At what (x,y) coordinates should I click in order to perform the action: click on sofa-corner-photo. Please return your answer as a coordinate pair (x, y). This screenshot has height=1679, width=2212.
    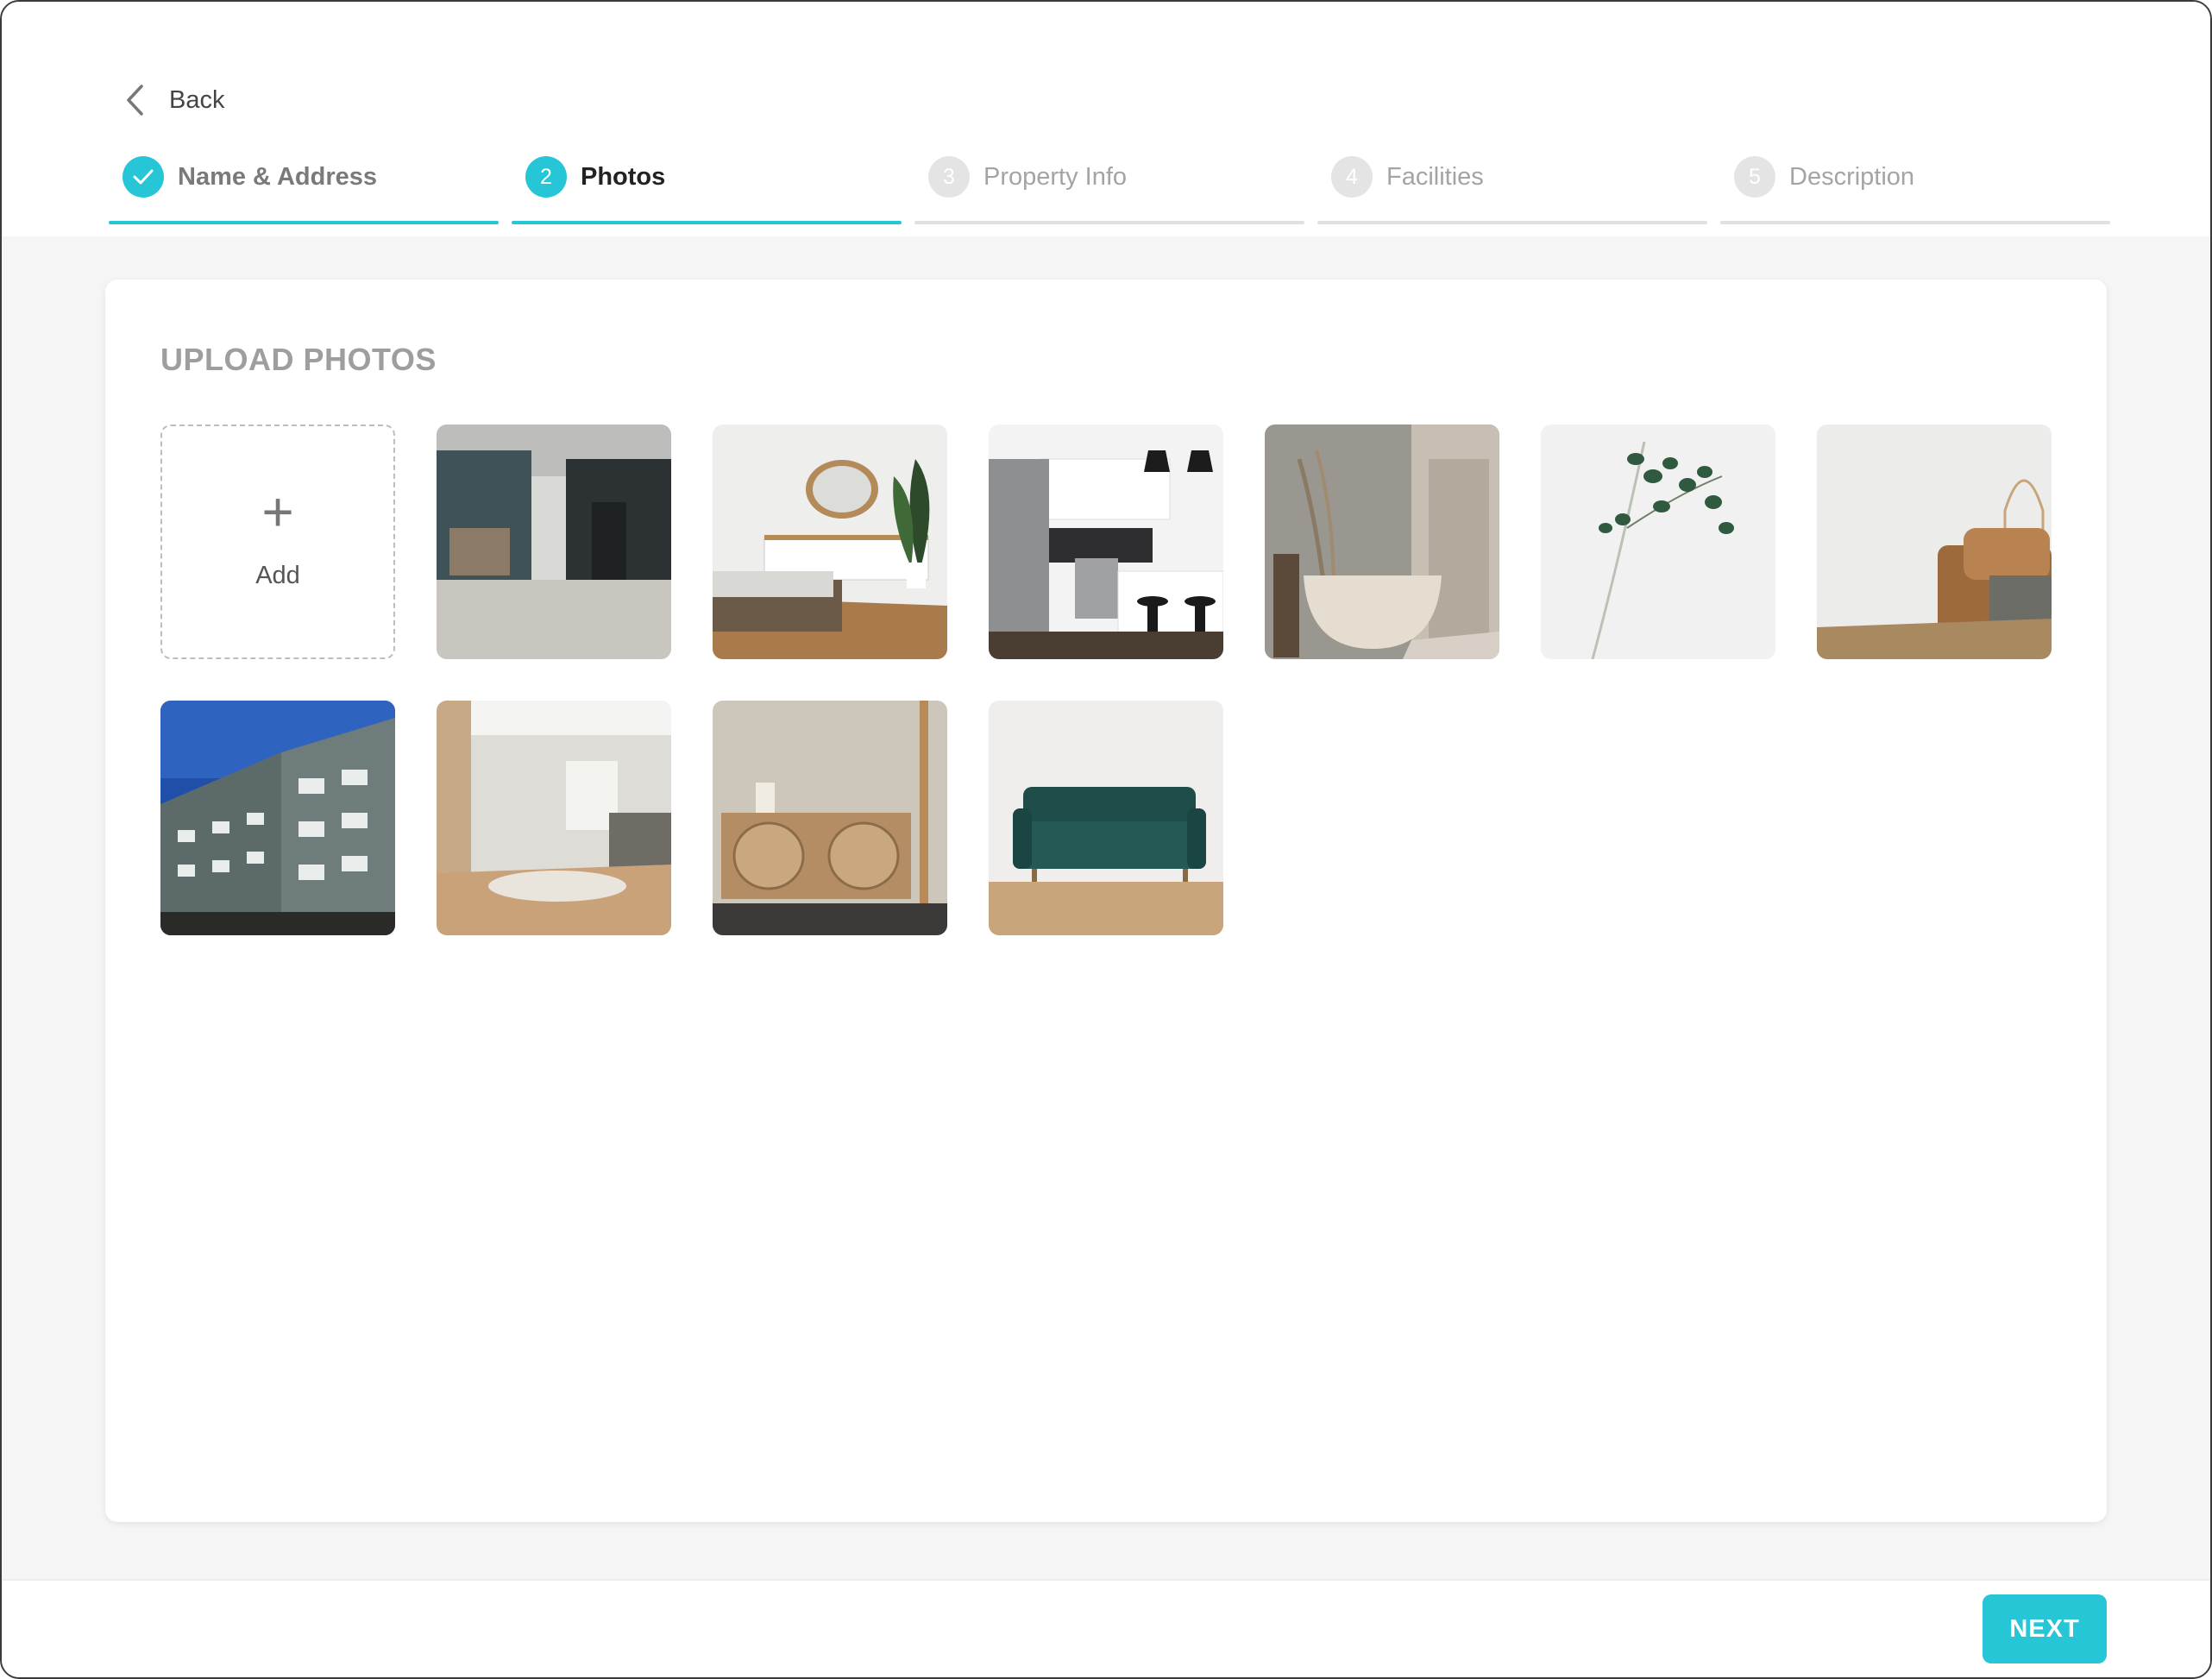
    Looking at the image, I should click on (1935, 542).